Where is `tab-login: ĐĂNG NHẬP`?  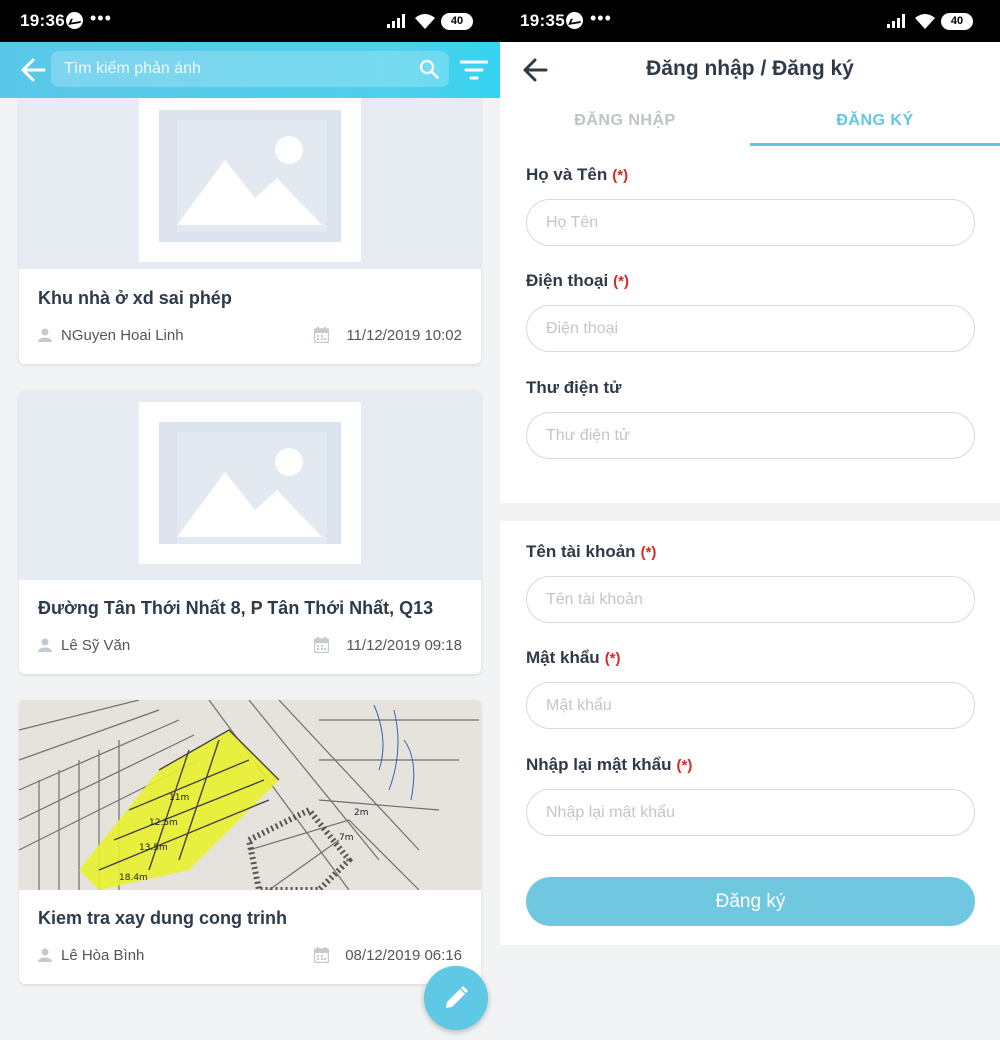 tab-login: ĐĂNG NHẬP is located at coordinates (625, 122).